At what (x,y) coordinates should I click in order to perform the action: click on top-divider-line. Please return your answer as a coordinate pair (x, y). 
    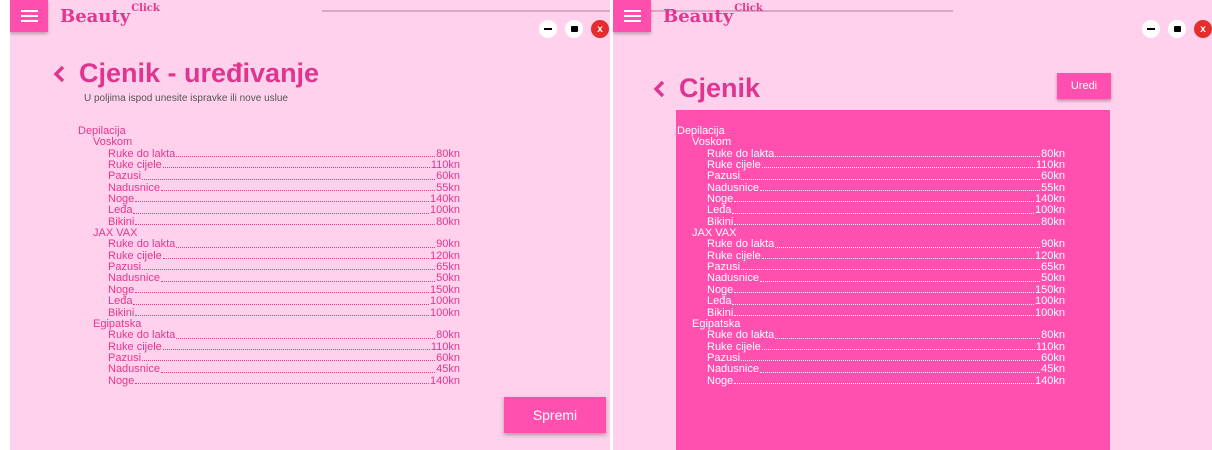
    Looking at the image, I should click on (466, 11).